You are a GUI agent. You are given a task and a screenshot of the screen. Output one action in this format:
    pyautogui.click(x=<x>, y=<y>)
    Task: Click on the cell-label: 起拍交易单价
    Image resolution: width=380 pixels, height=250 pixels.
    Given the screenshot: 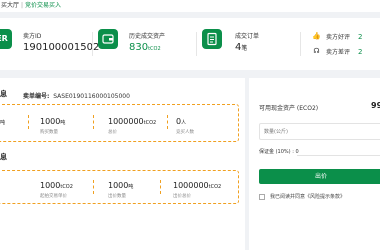 What is the action you would take?
    pyautogui.click(x=53, y=196)
    